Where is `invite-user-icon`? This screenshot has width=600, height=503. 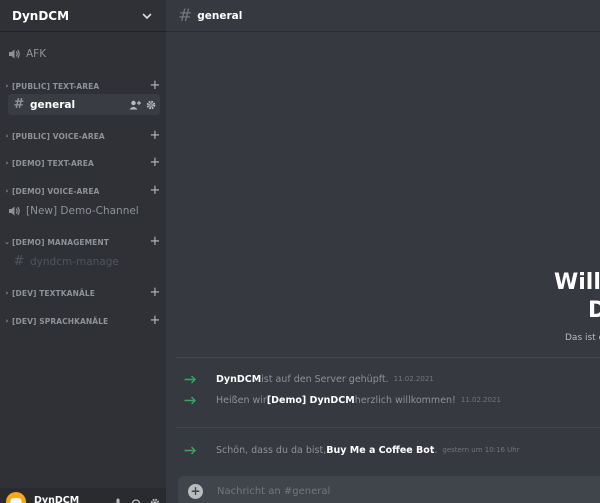
invite-user-icon is located at coordinates (135, 105).